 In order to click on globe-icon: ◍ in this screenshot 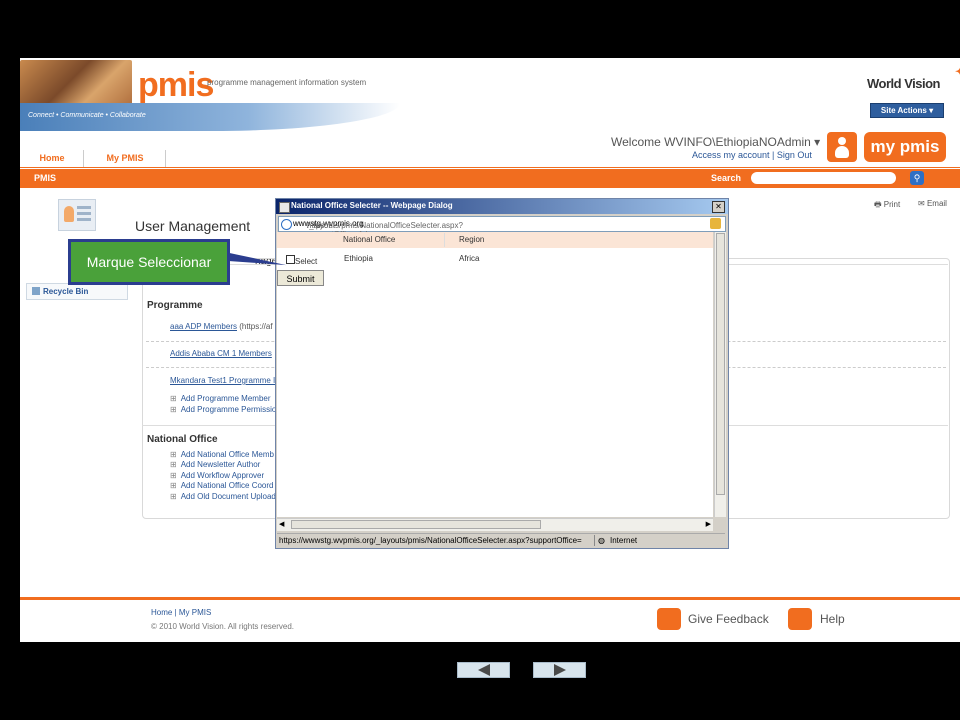, I will do `click(601, 540)`.